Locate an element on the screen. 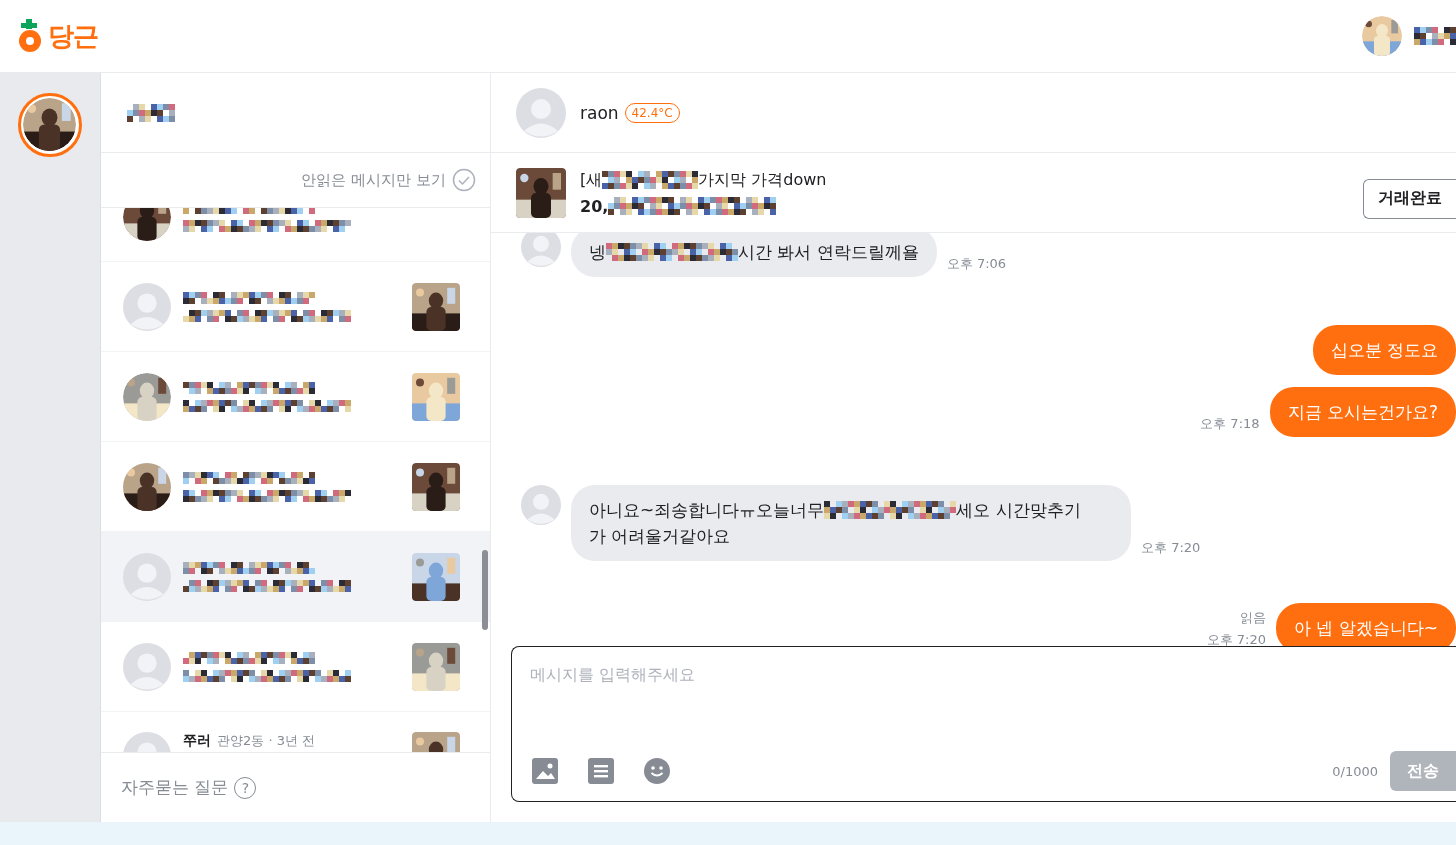 The width and height of the screenshot is (1456, 845). scrollbar is located at coordinates (485, 590).